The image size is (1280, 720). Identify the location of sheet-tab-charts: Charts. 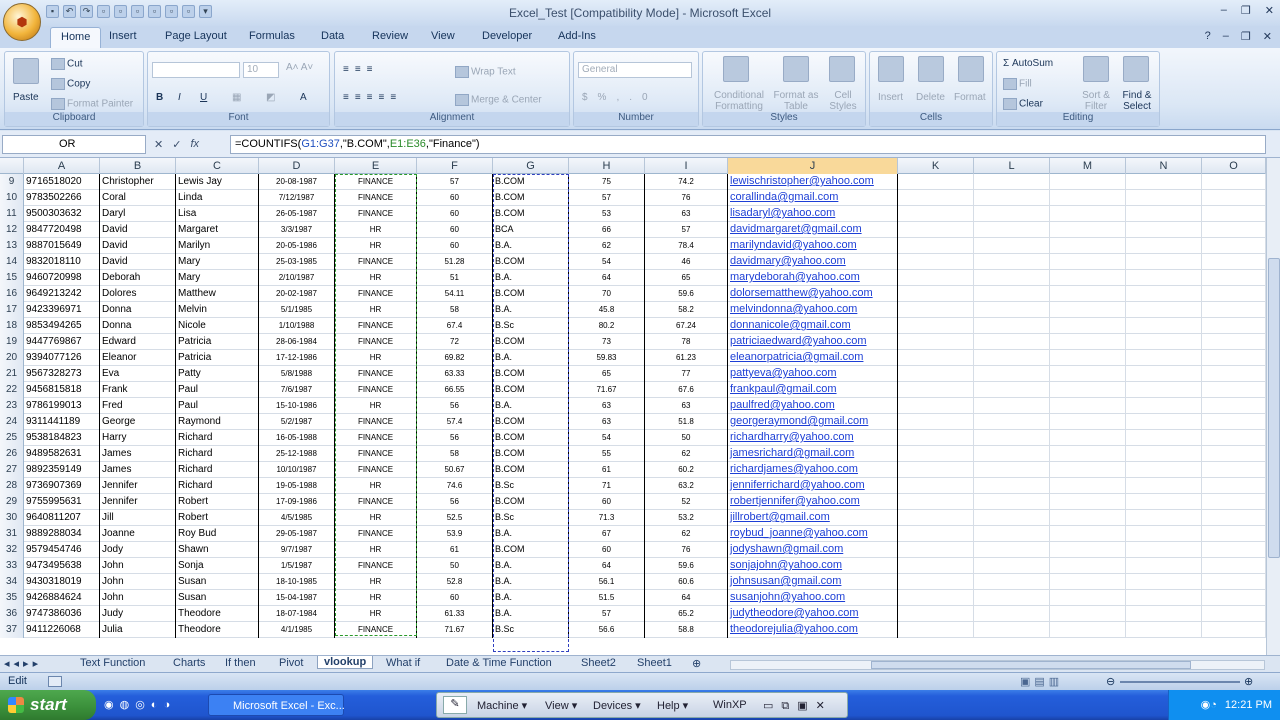
(189, 663).